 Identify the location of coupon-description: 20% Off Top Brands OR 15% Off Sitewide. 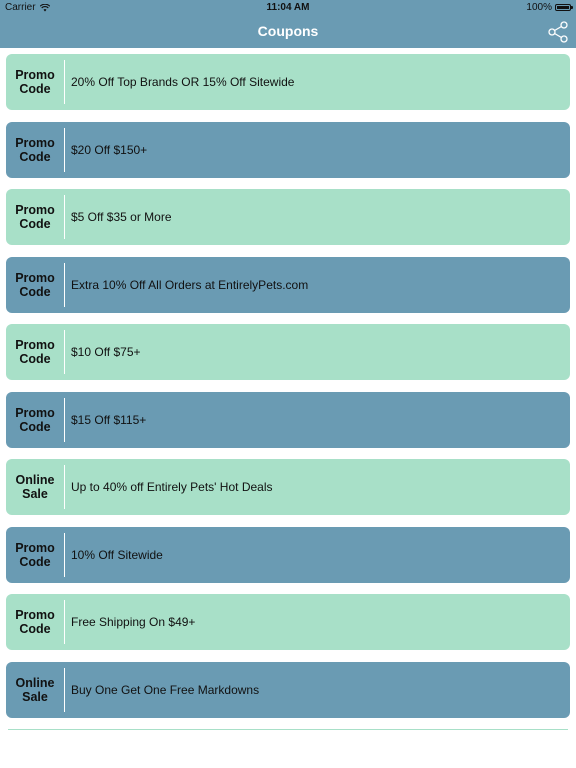
(183, 82).